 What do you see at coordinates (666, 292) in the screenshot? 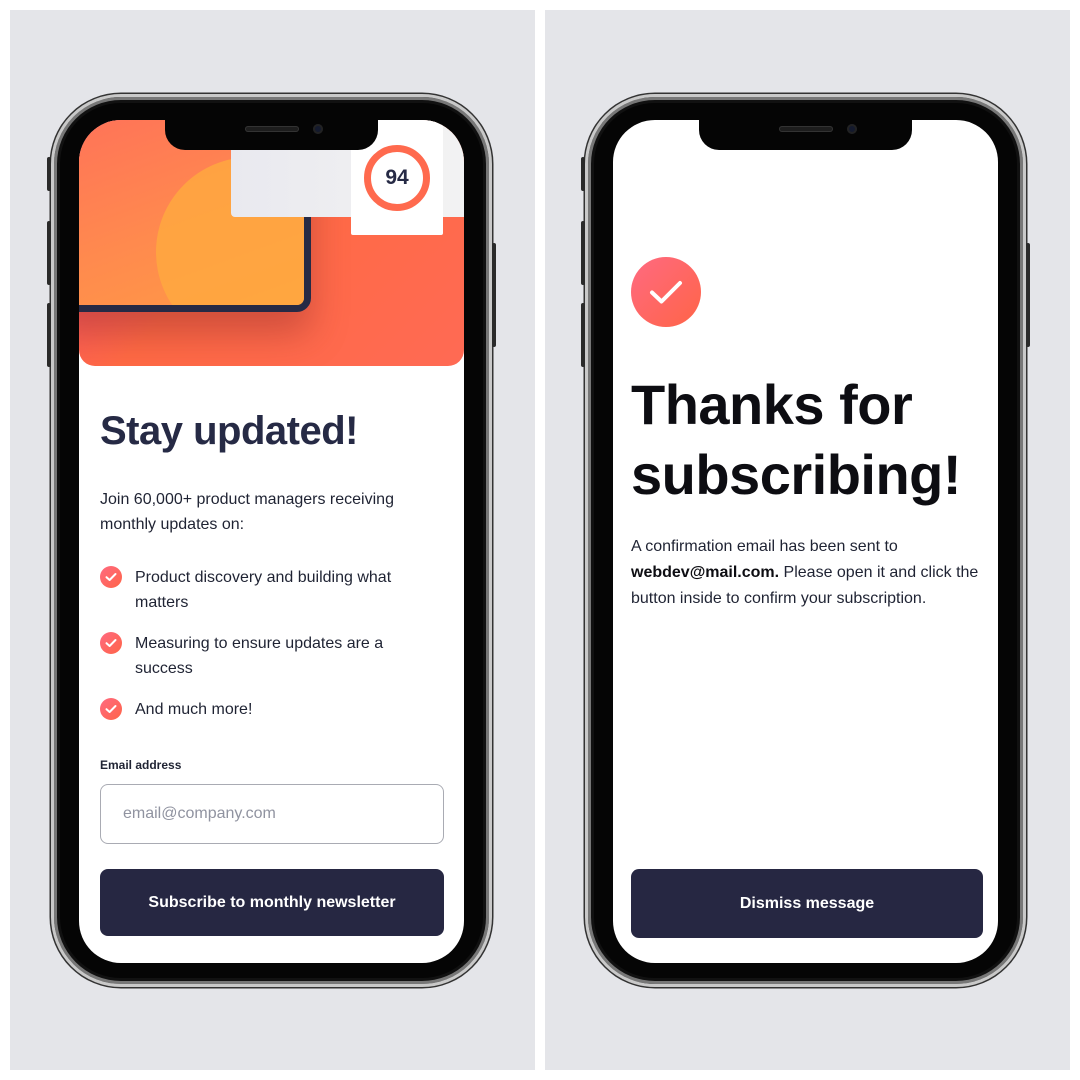
I see `check-circle-icon` at bounding box center [666, 292].